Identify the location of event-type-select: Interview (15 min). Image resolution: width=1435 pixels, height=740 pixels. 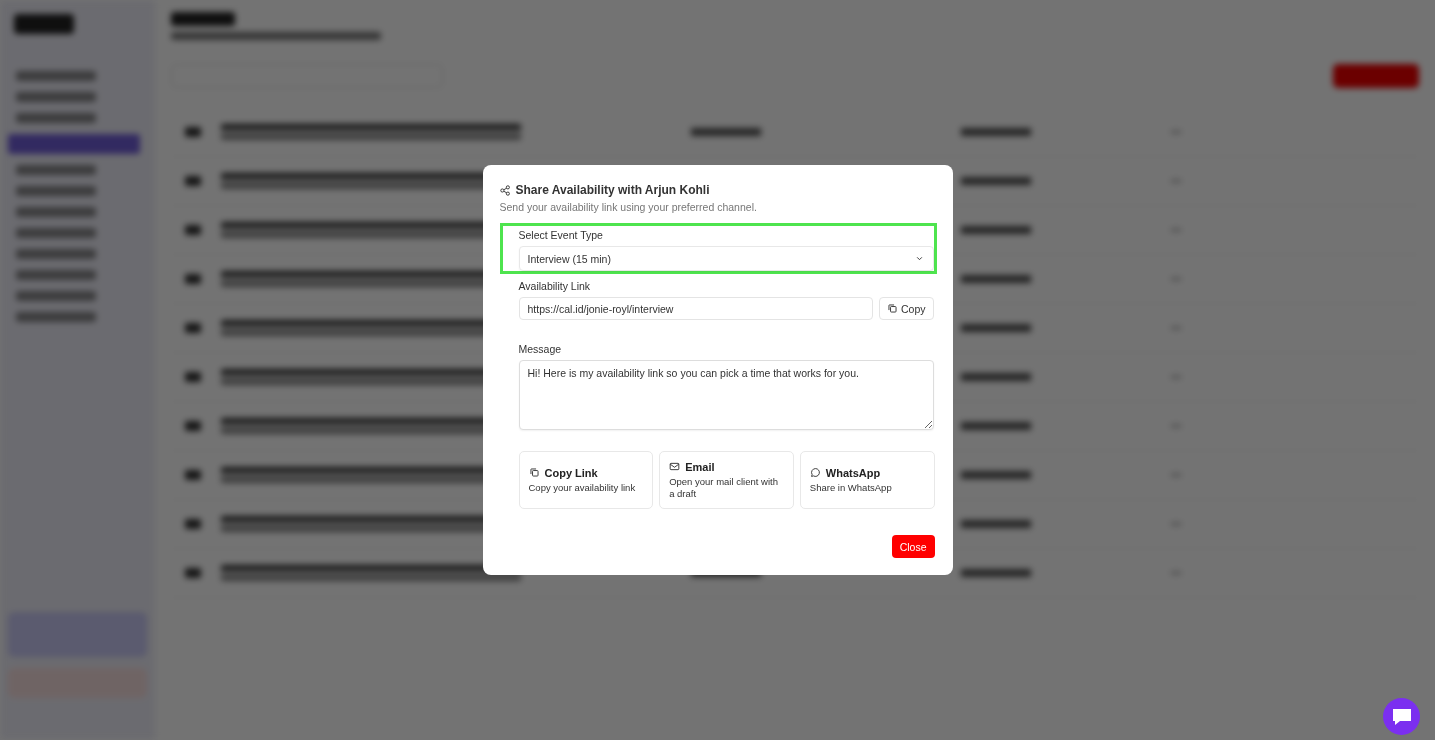
(726, 258).